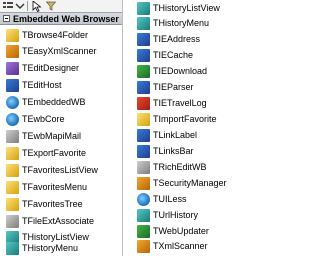 The width and height of the screenshot is (320, 256). I want to click on component-label: TSecurityManager, so click(190, 183).